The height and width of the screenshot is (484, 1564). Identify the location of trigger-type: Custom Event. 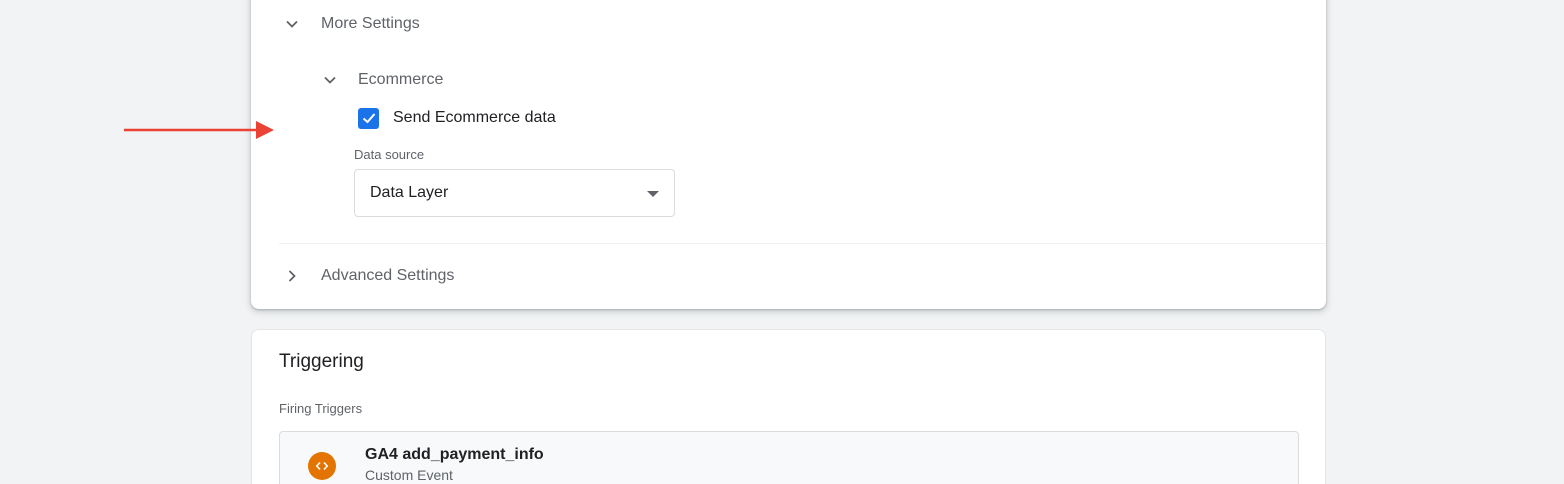
(409, 475).